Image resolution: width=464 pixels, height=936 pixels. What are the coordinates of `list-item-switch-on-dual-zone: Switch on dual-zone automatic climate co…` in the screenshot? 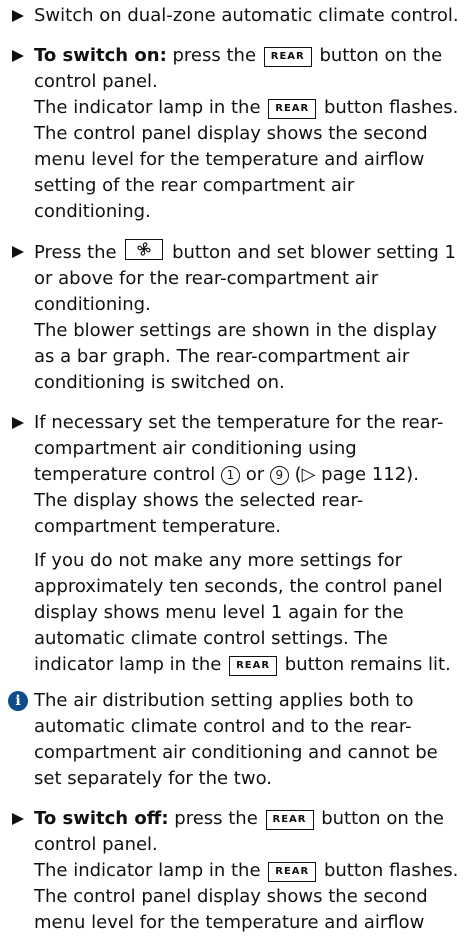 It's located at (235, 16).